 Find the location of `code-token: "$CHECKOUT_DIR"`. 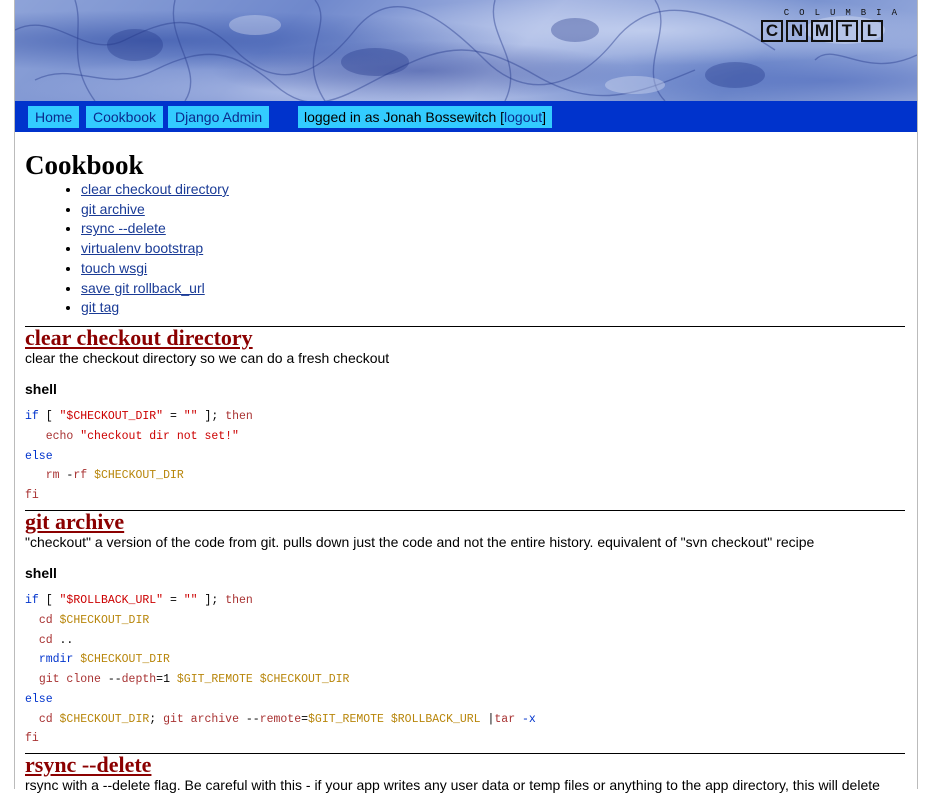

code-token: "$CHECKOUT_DIR" is located at coordinates (111, 416).